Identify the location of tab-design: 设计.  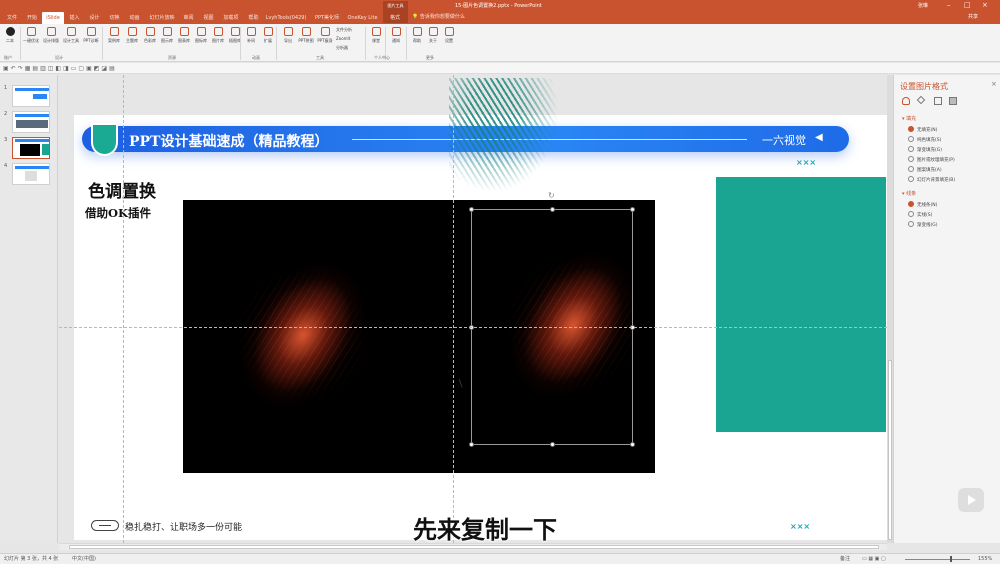
(94, 18).